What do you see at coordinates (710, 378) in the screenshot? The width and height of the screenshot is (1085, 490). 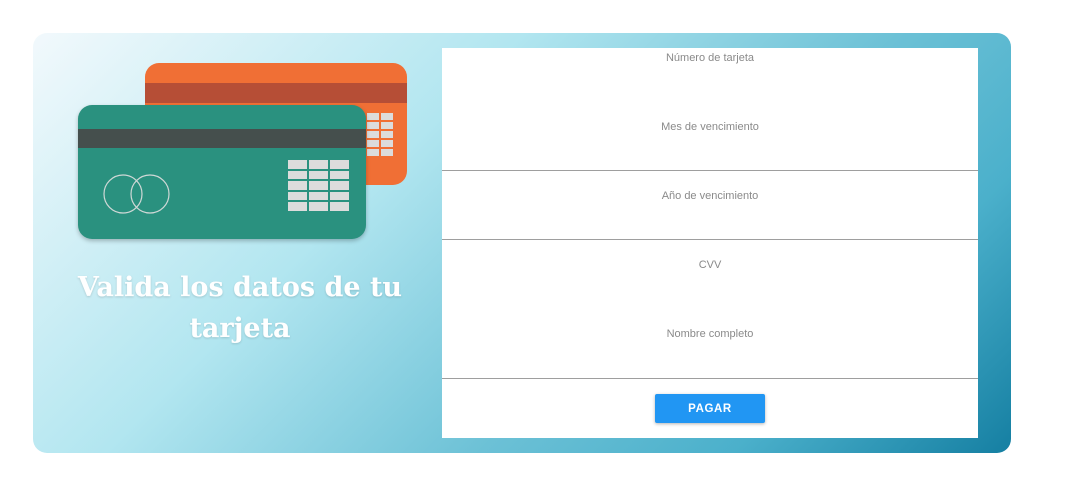 I see `divider` at bounding box center [710, 378].